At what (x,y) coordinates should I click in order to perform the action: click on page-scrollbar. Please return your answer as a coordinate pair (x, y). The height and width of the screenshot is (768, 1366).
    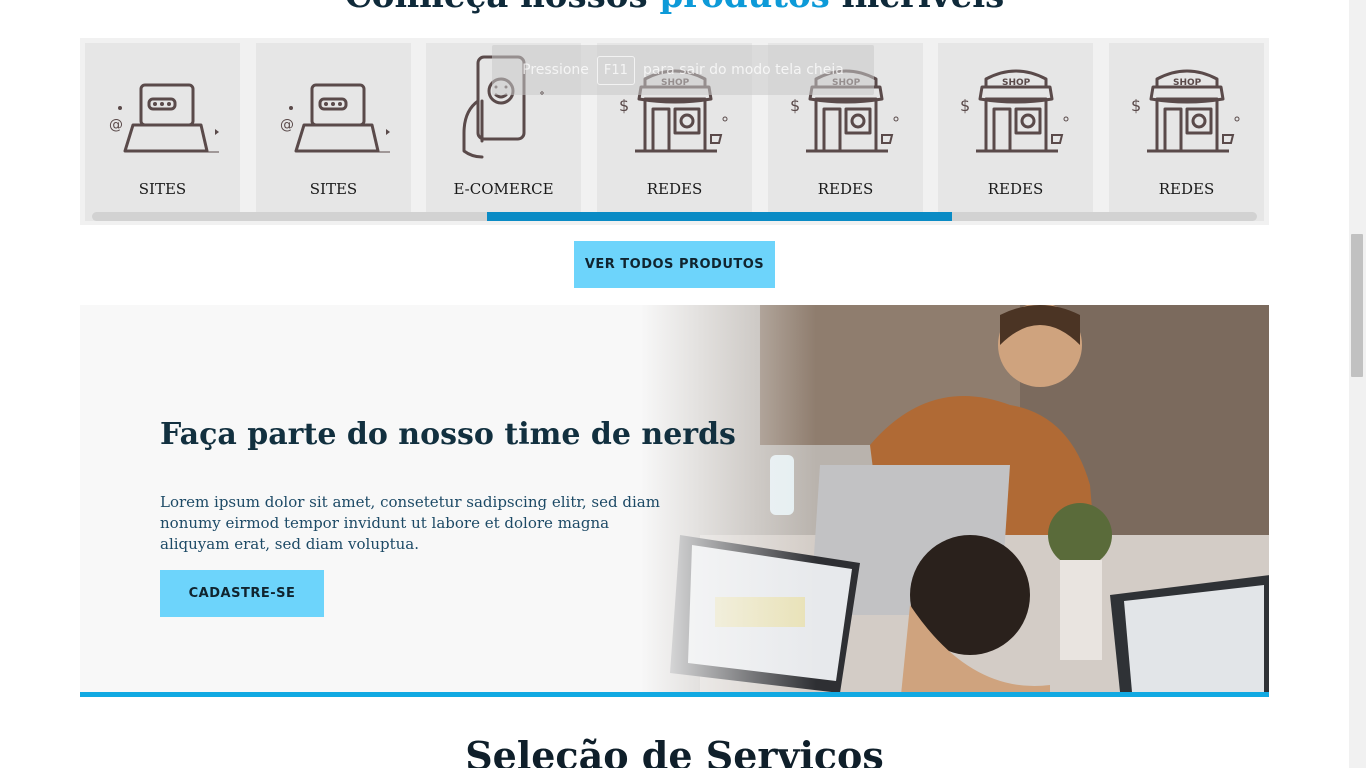
    Looking at the image, I should click on (1357, 384).